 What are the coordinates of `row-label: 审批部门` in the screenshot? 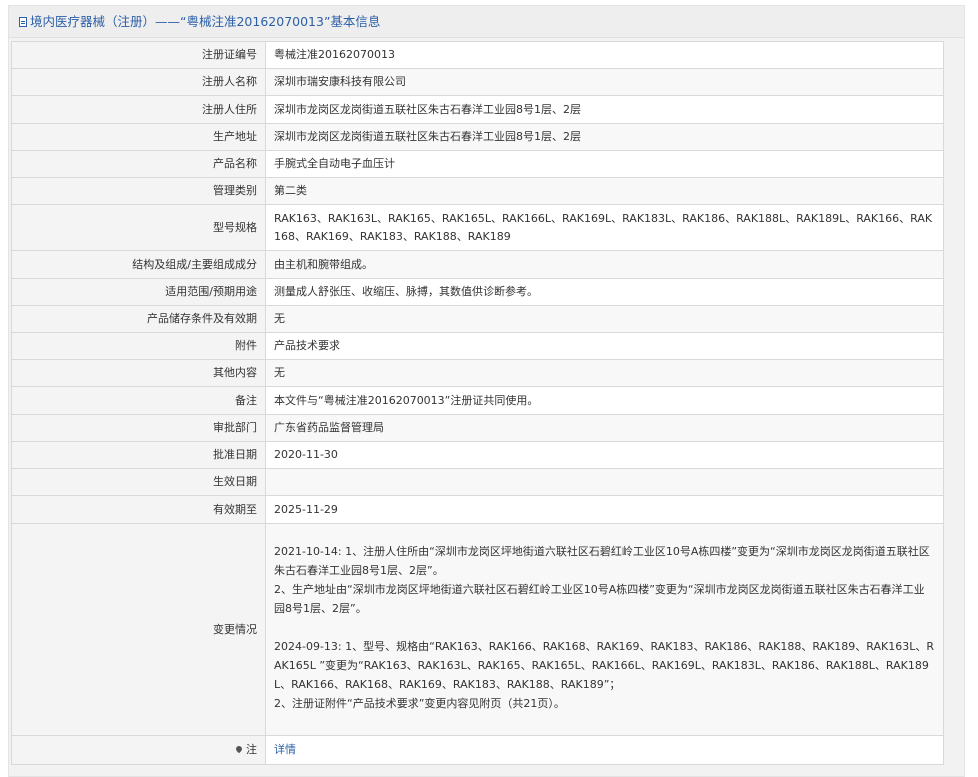 It's located at (138, 428).